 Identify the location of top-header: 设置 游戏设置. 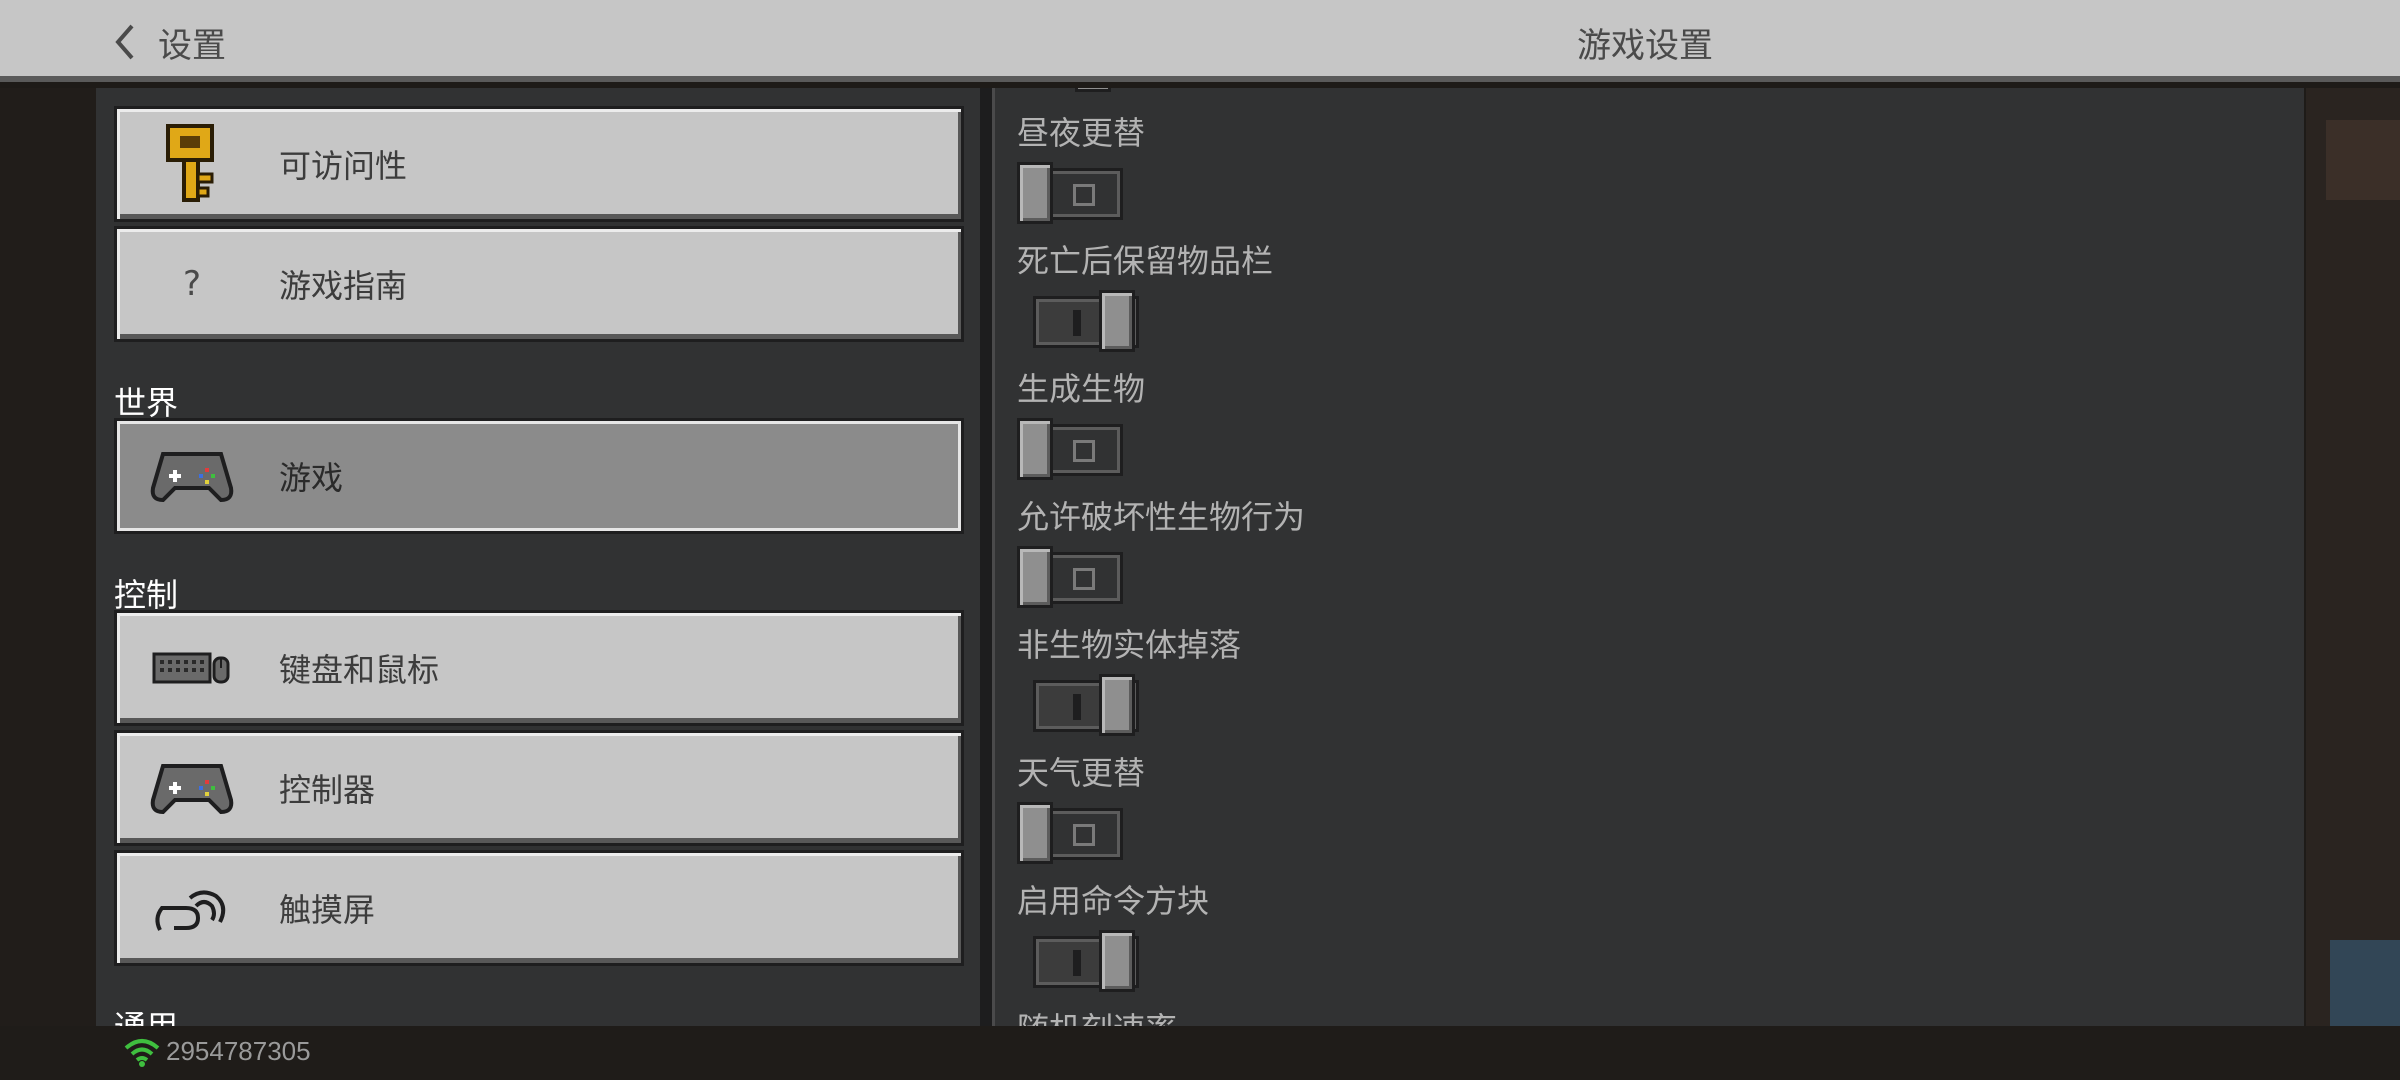
(1200, 41).